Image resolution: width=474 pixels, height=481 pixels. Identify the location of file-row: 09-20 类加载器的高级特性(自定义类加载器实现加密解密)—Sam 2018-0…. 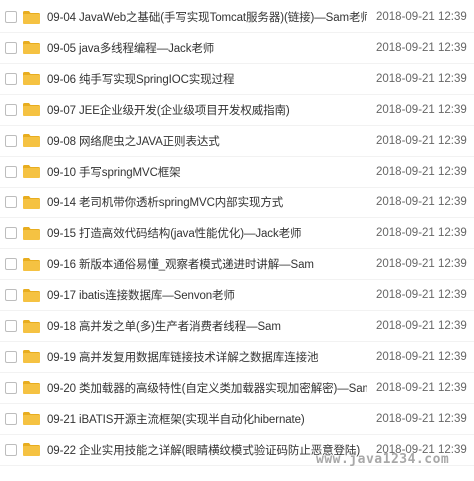
(237, 388).